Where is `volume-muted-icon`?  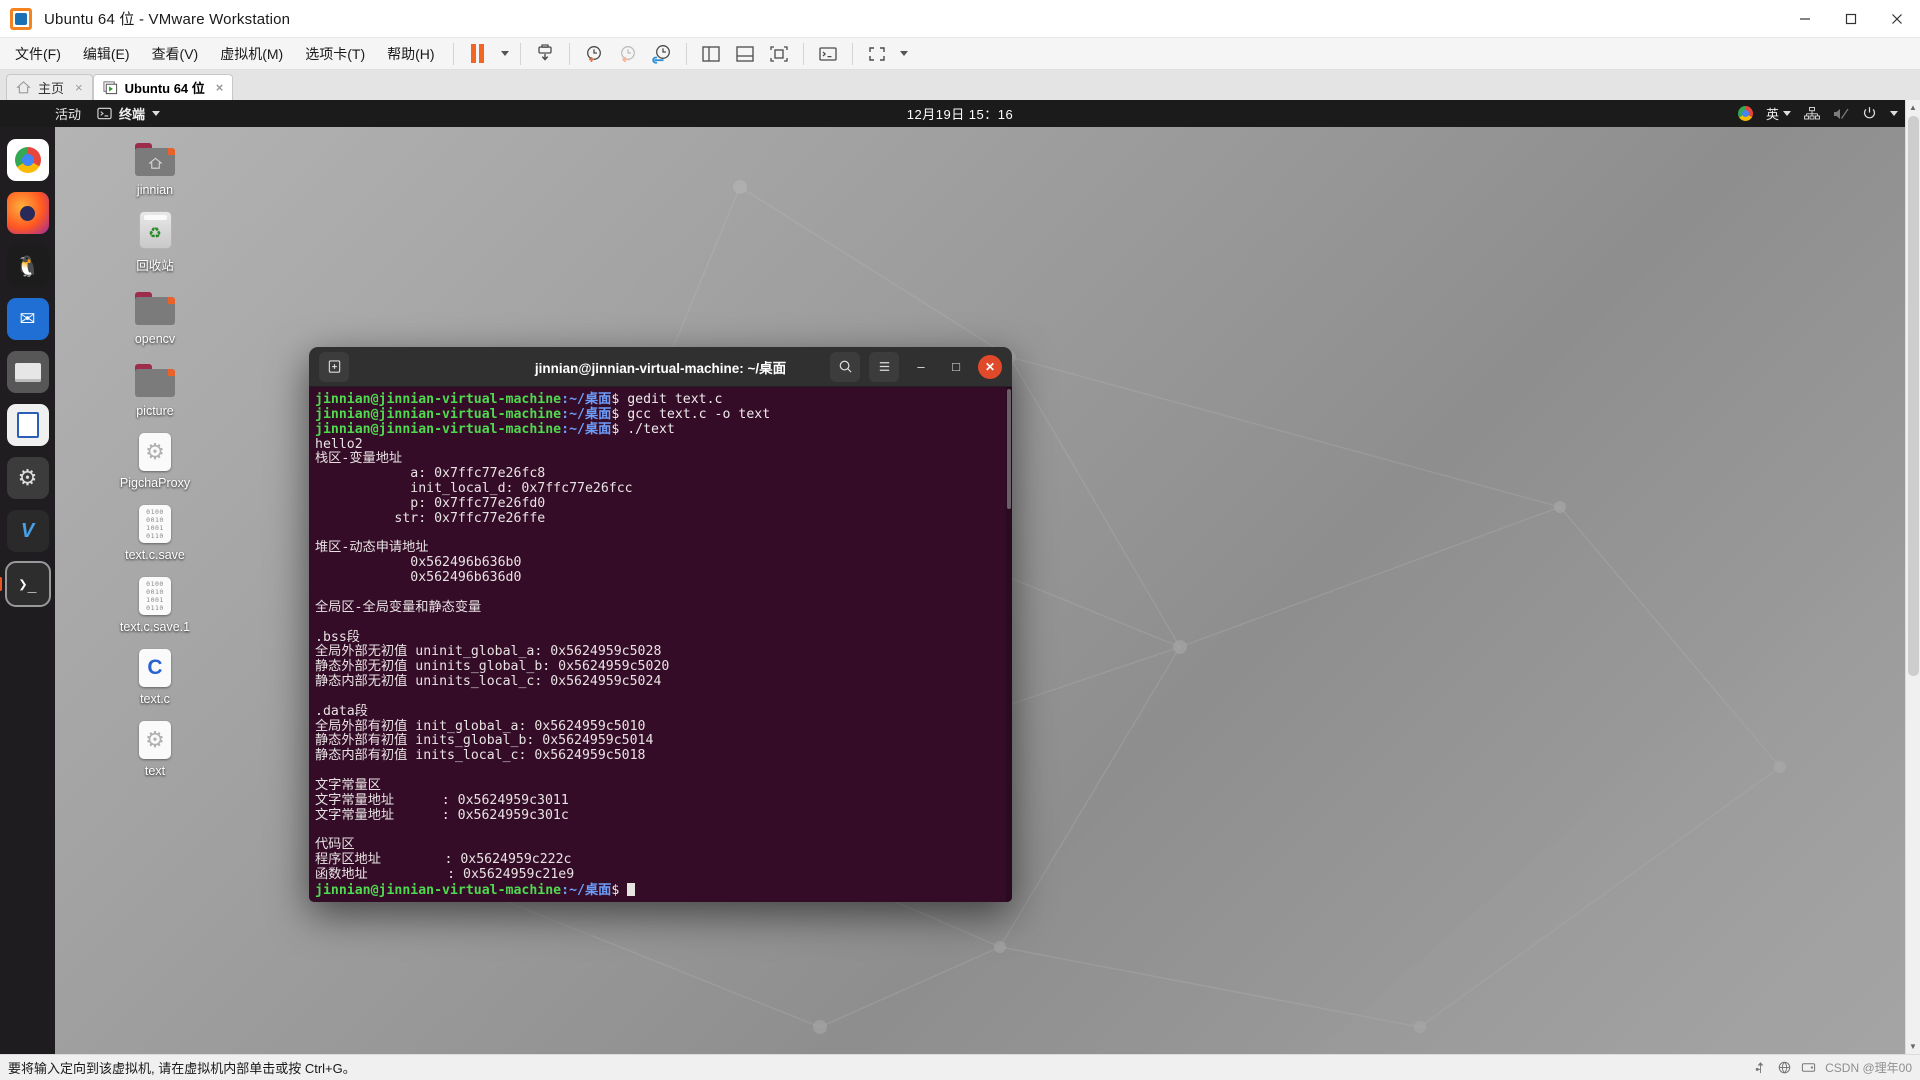 volume-muted-icon is located at coordinates (1841, 114).